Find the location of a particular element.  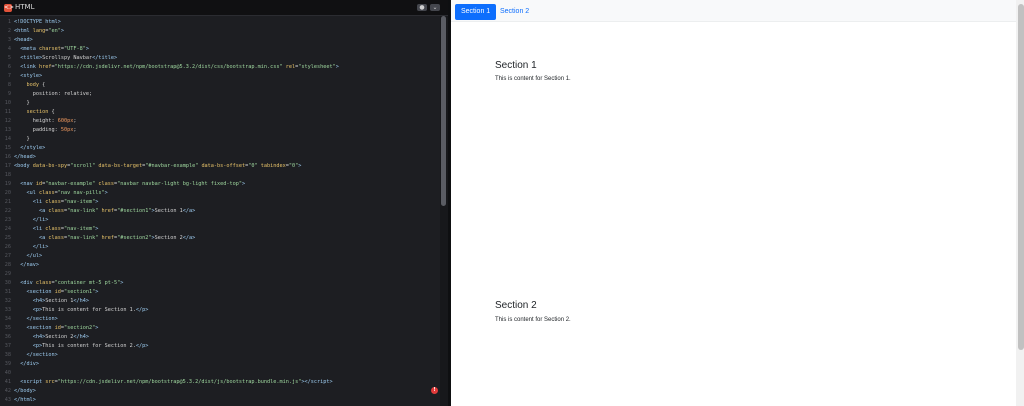

code-line: 14 } is located at coordinates (220, 139).